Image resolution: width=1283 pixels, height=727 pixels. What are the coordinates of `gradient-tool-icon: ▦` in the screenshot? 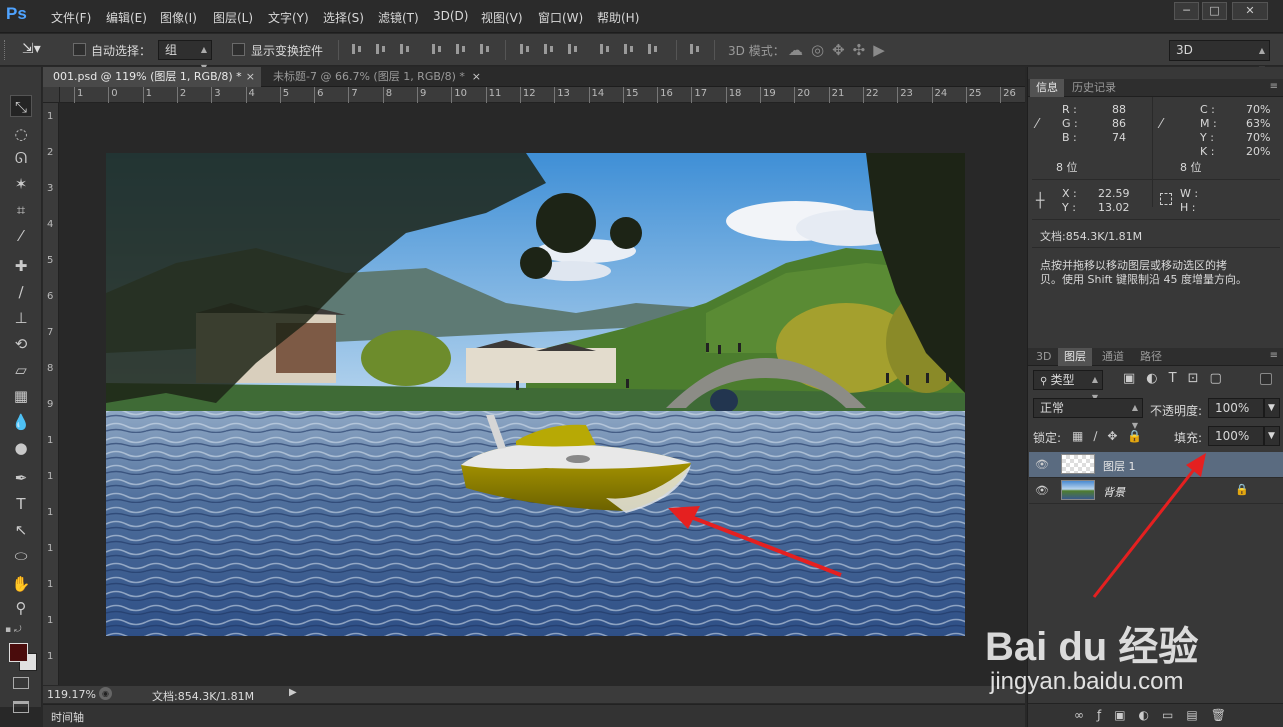 It's located at (21, 396).